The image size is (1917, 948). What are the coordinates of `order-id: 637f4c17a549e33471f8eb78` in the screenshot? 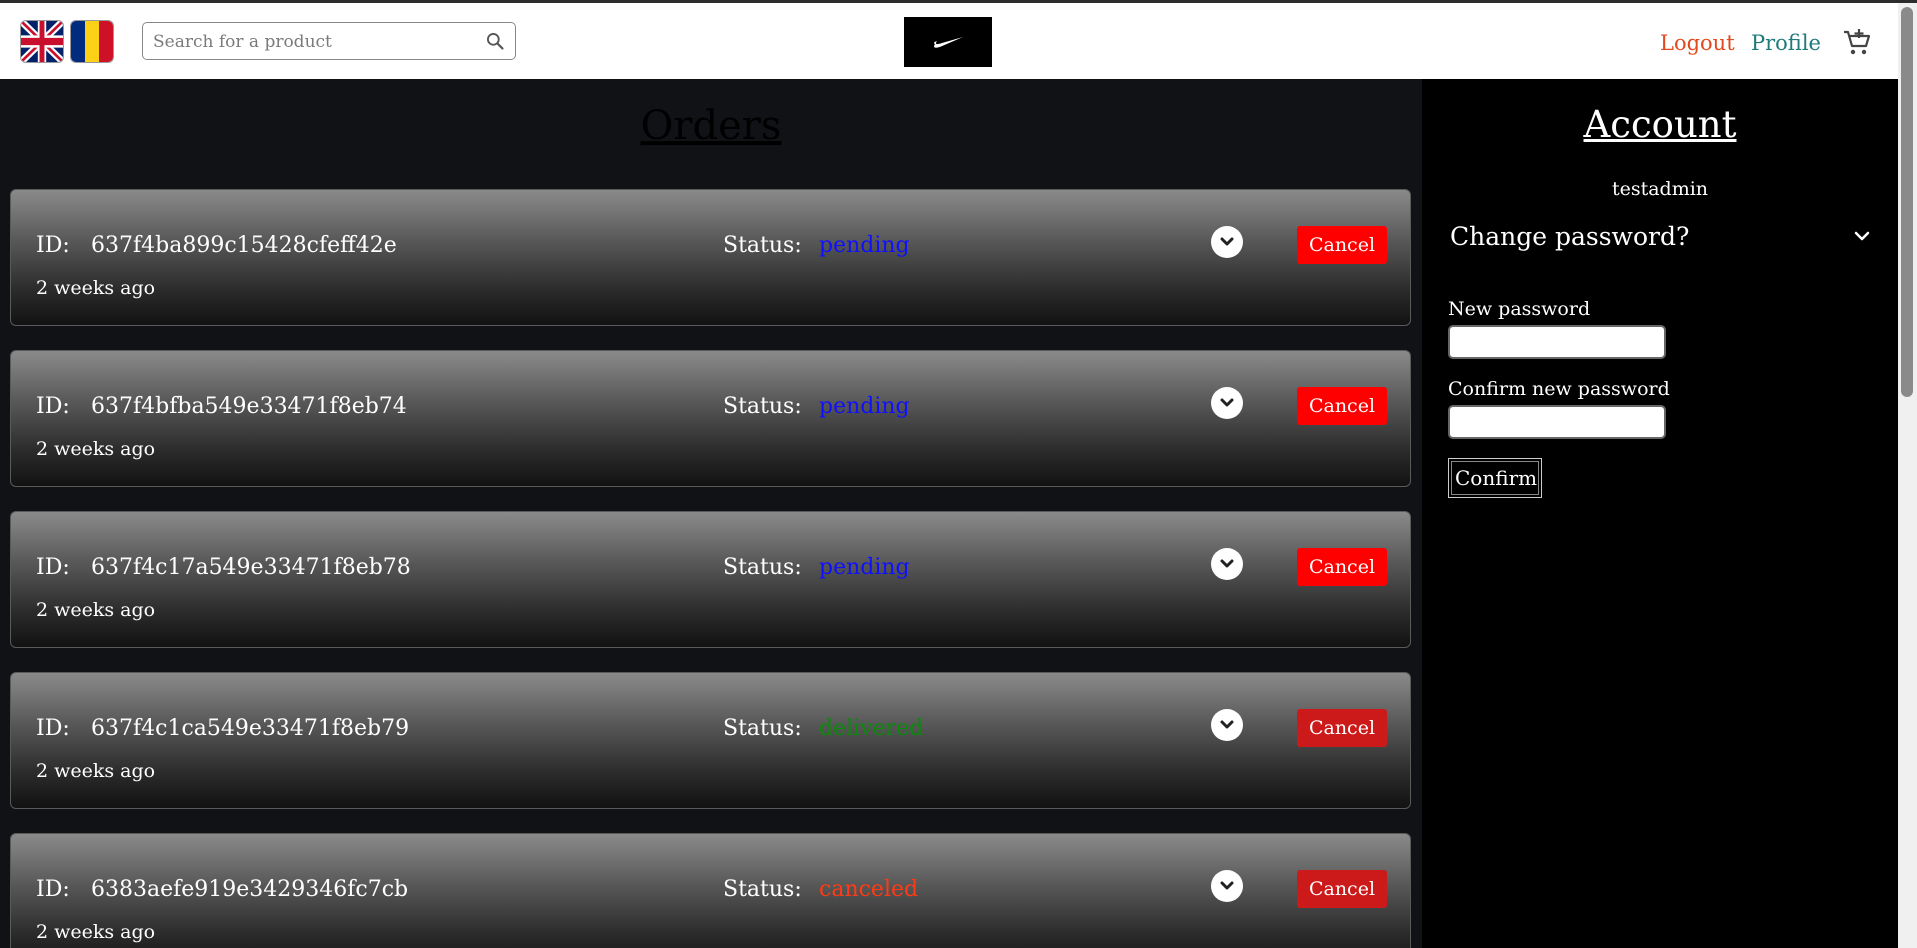 It's located at (251, 567).